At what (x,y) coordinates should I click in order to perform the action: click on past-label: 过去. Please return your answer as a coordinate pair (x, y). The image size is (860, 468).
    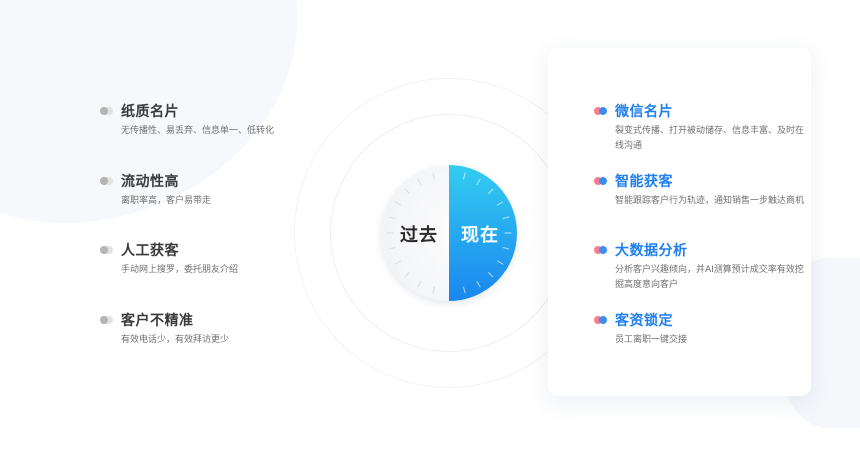
    Looking at the image, I should click on (419, 235).